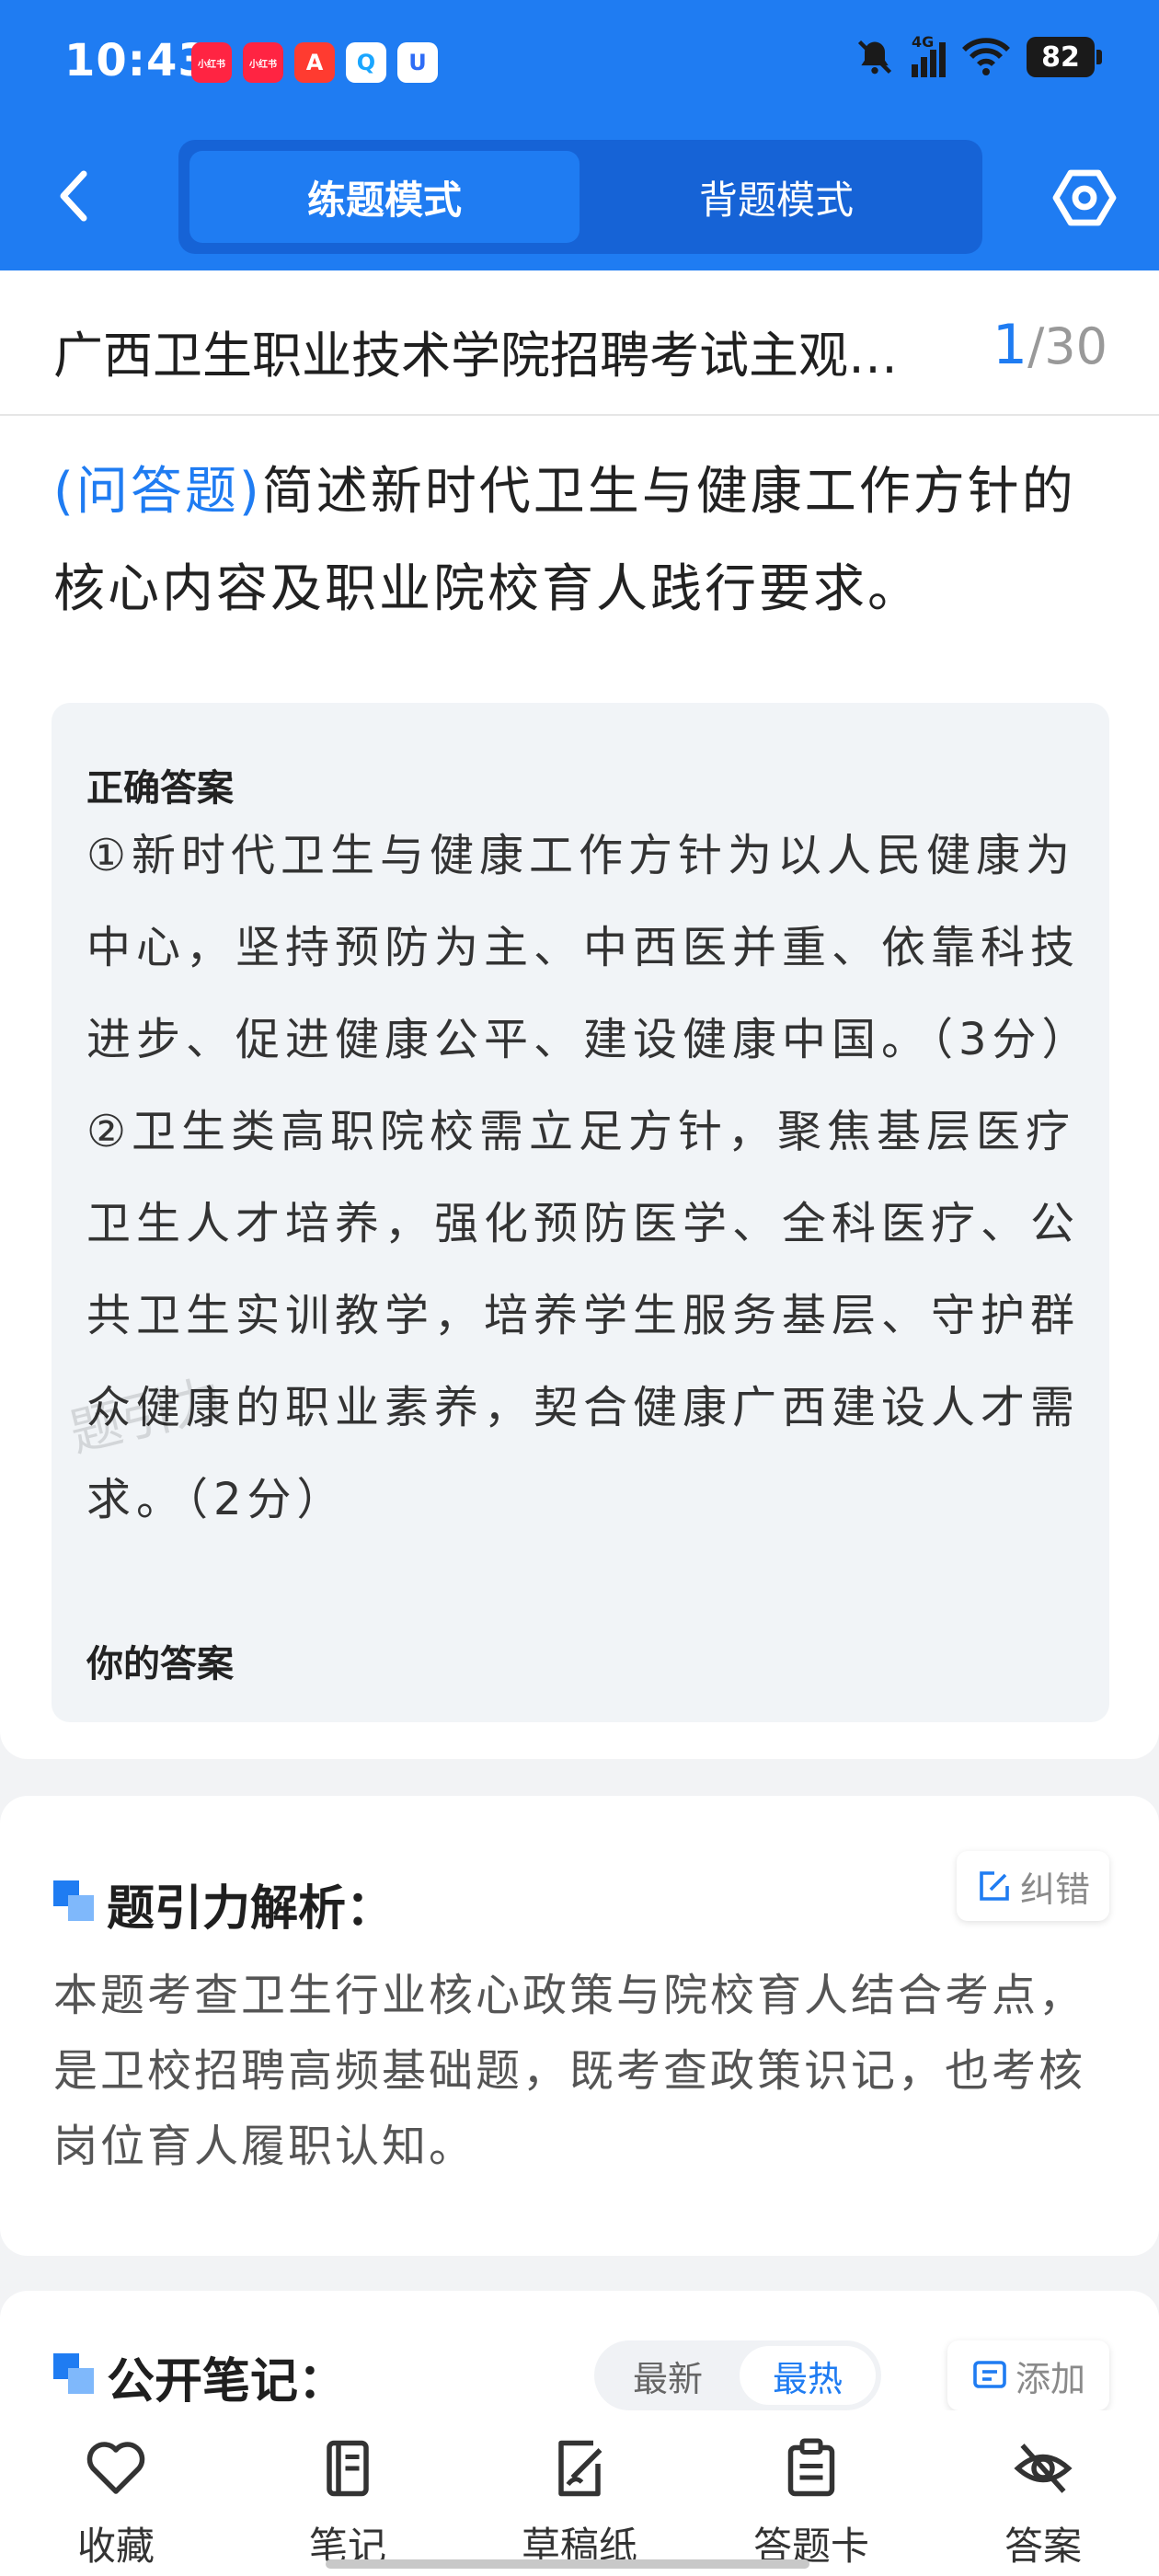 The height and width of the screenshot is (2576, 1159). What do you see at coordinates (1050, 2378) in the screenshot?
I see `add-note-label: 添加` at bounding box center [1050, 2378].